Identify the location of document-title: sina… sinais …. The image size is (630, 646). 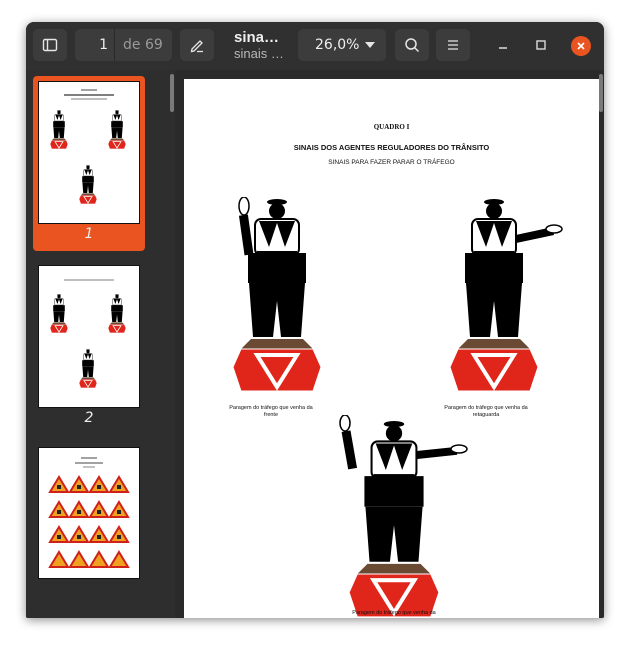
(270, 46).